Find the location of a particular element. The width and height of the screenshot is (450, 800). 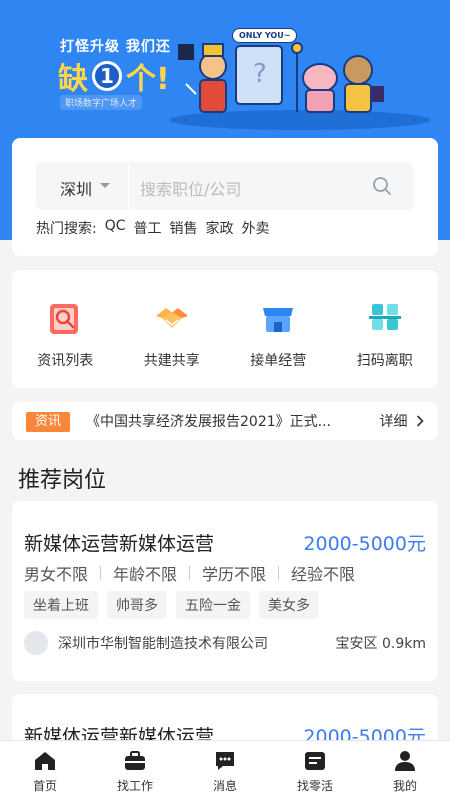

hot-keyword-housekeeping: 家政 is located at coordinates (220, 228).